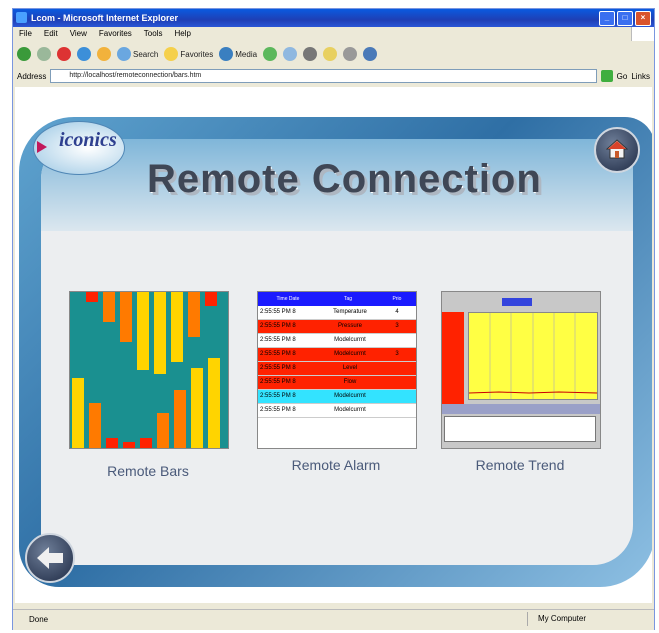 Image resolution: width=659 pixels, height=633 pixels. Describe the element at coordinates (453, 358) in the screenshot. I see `trend-red-pane` at that location.